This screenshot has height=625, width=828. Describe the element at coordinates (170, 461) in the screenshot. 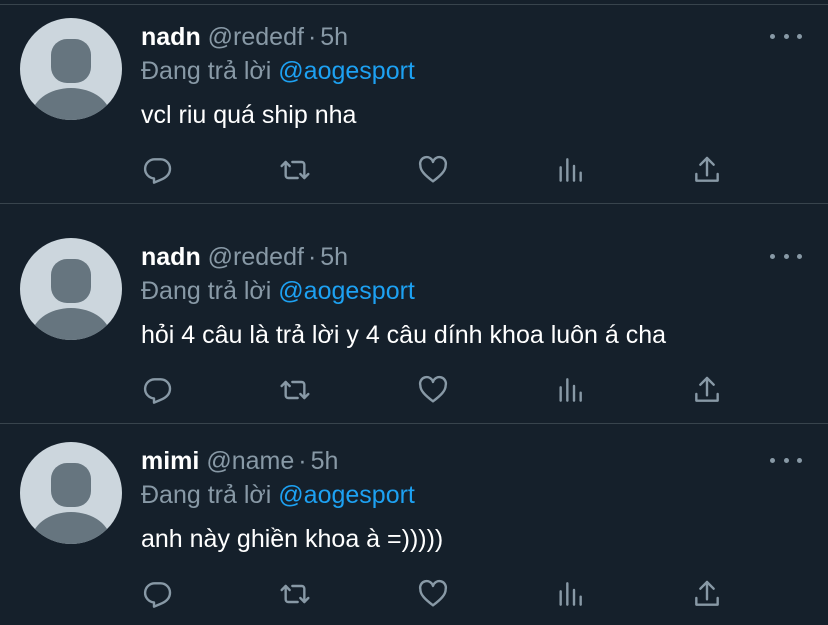

I see `display-name: mimi` at that location.